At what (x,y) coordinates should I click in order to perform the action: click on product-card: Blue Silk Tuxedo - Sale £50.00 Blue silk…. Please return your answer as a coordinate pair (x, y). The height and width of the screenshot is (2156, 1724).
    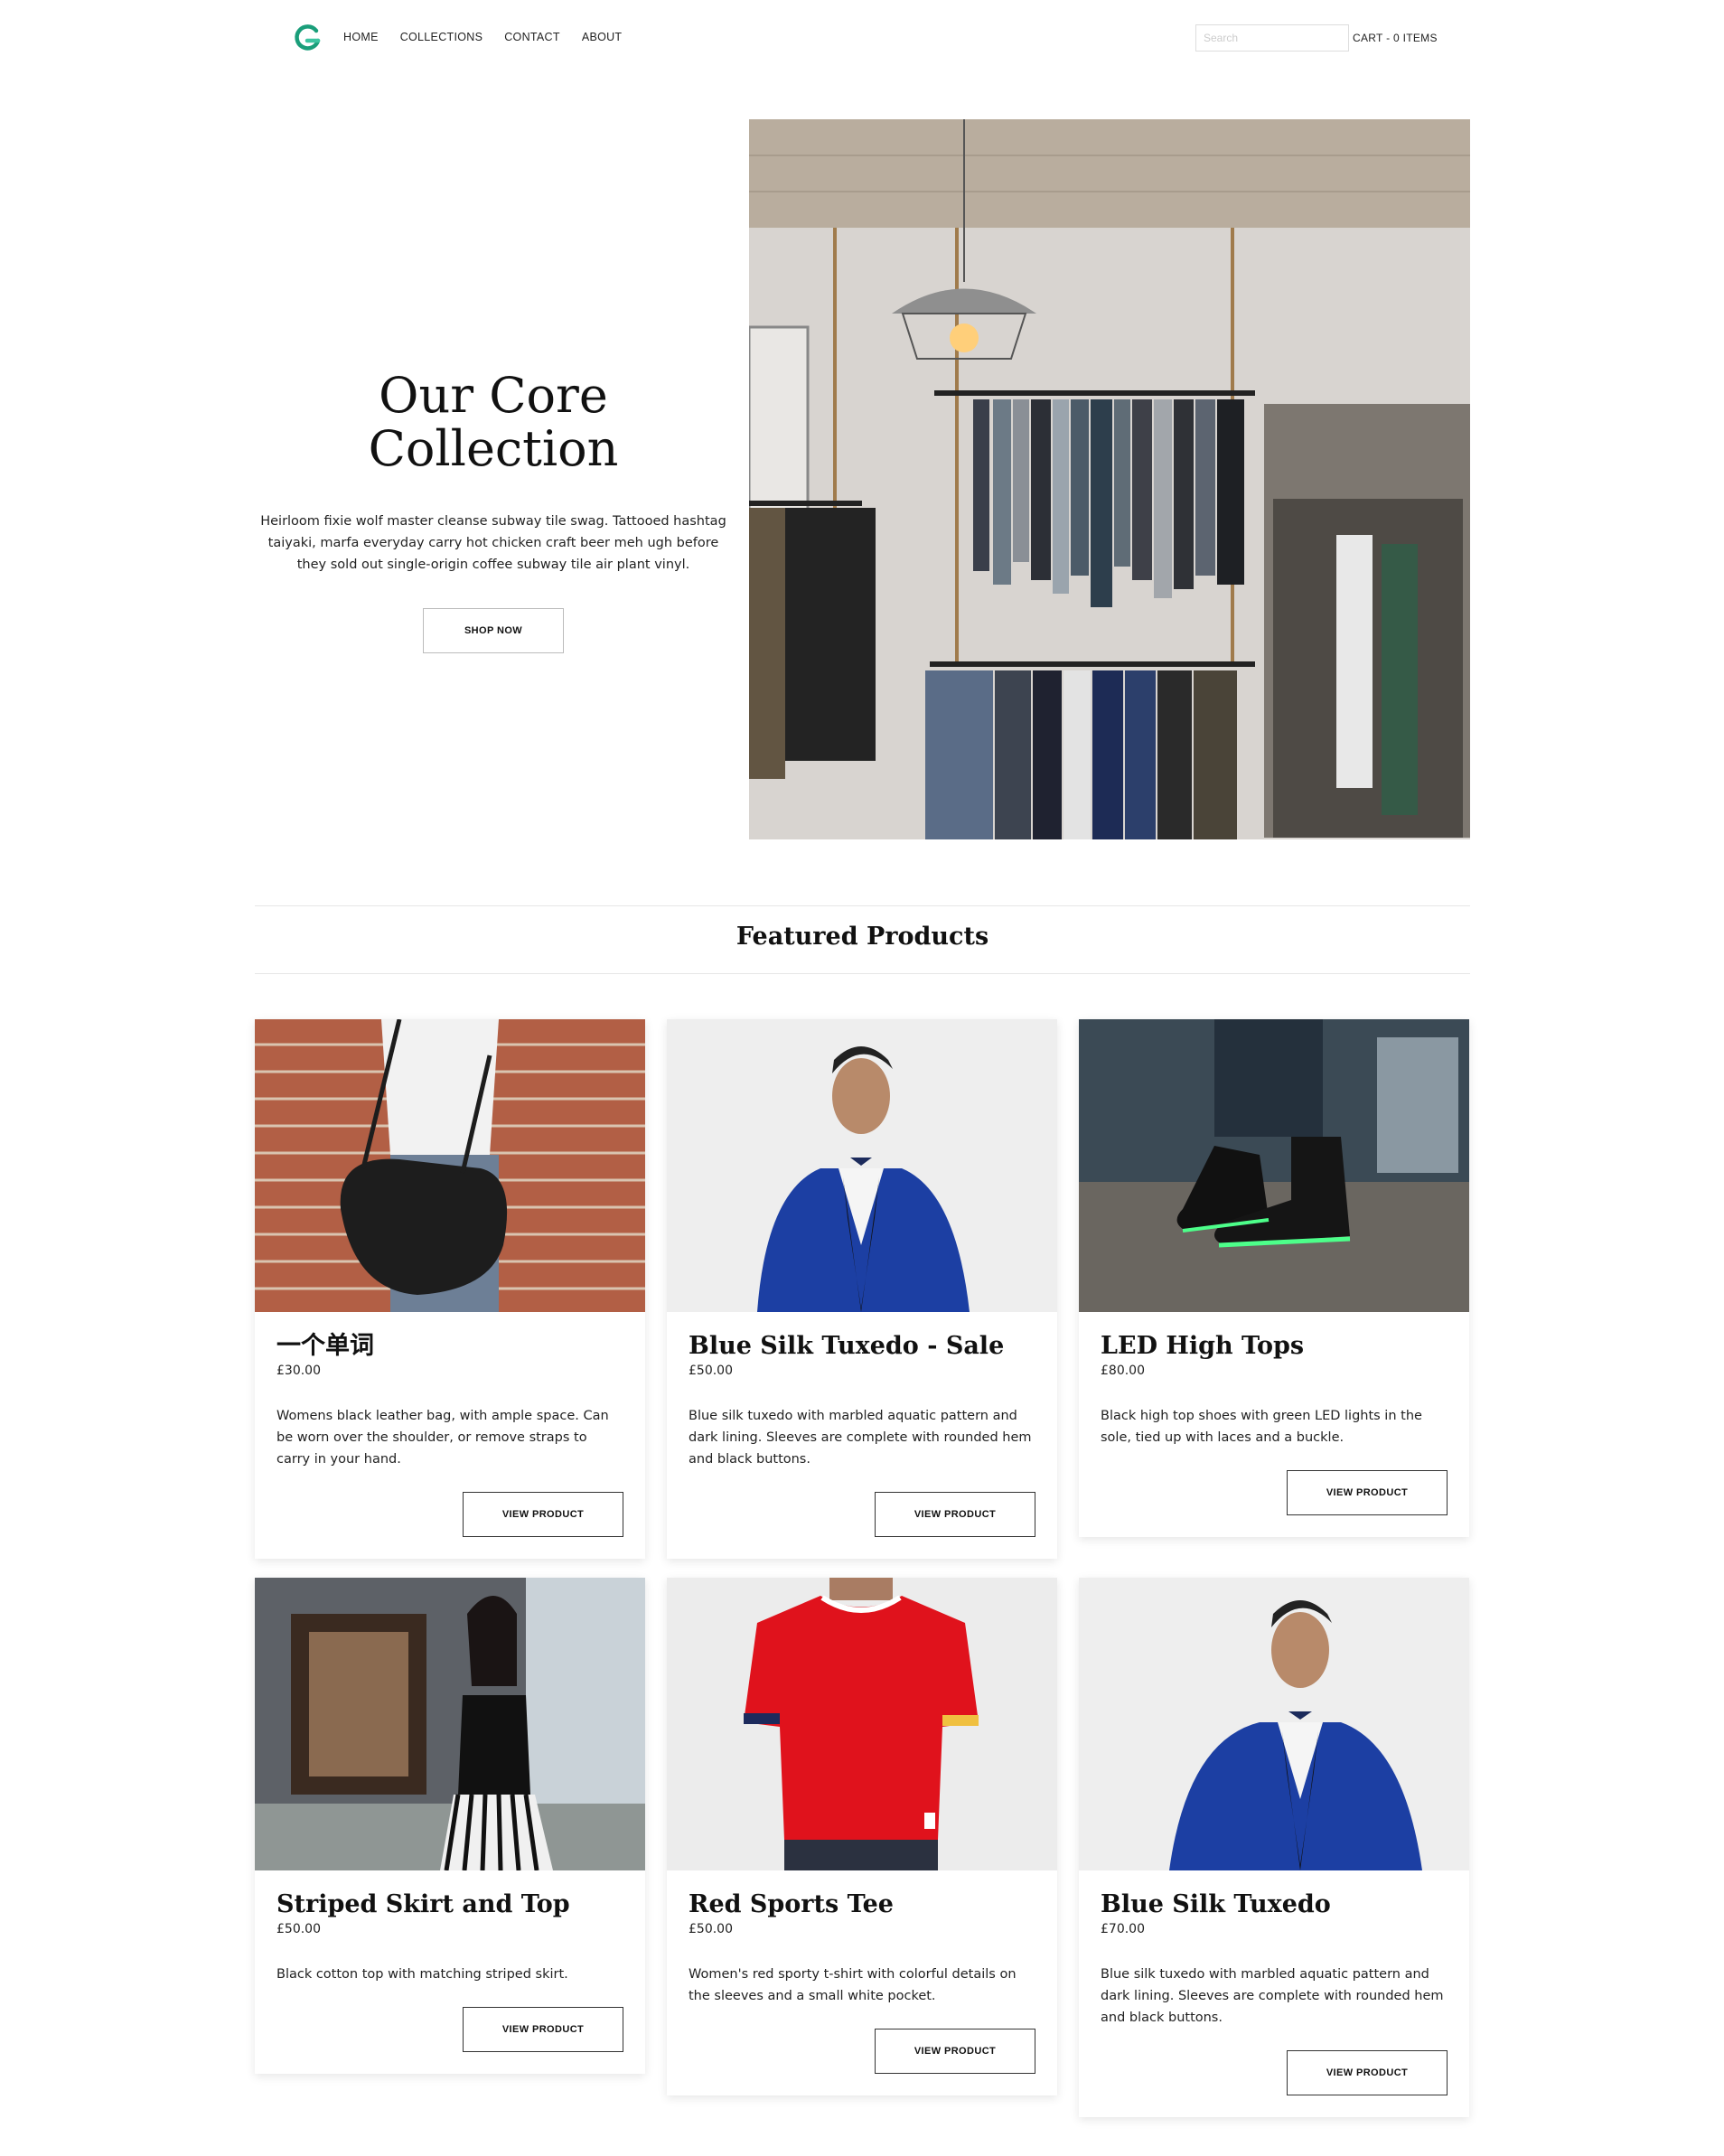
    Looking at the image, I should click on (862, 1289).